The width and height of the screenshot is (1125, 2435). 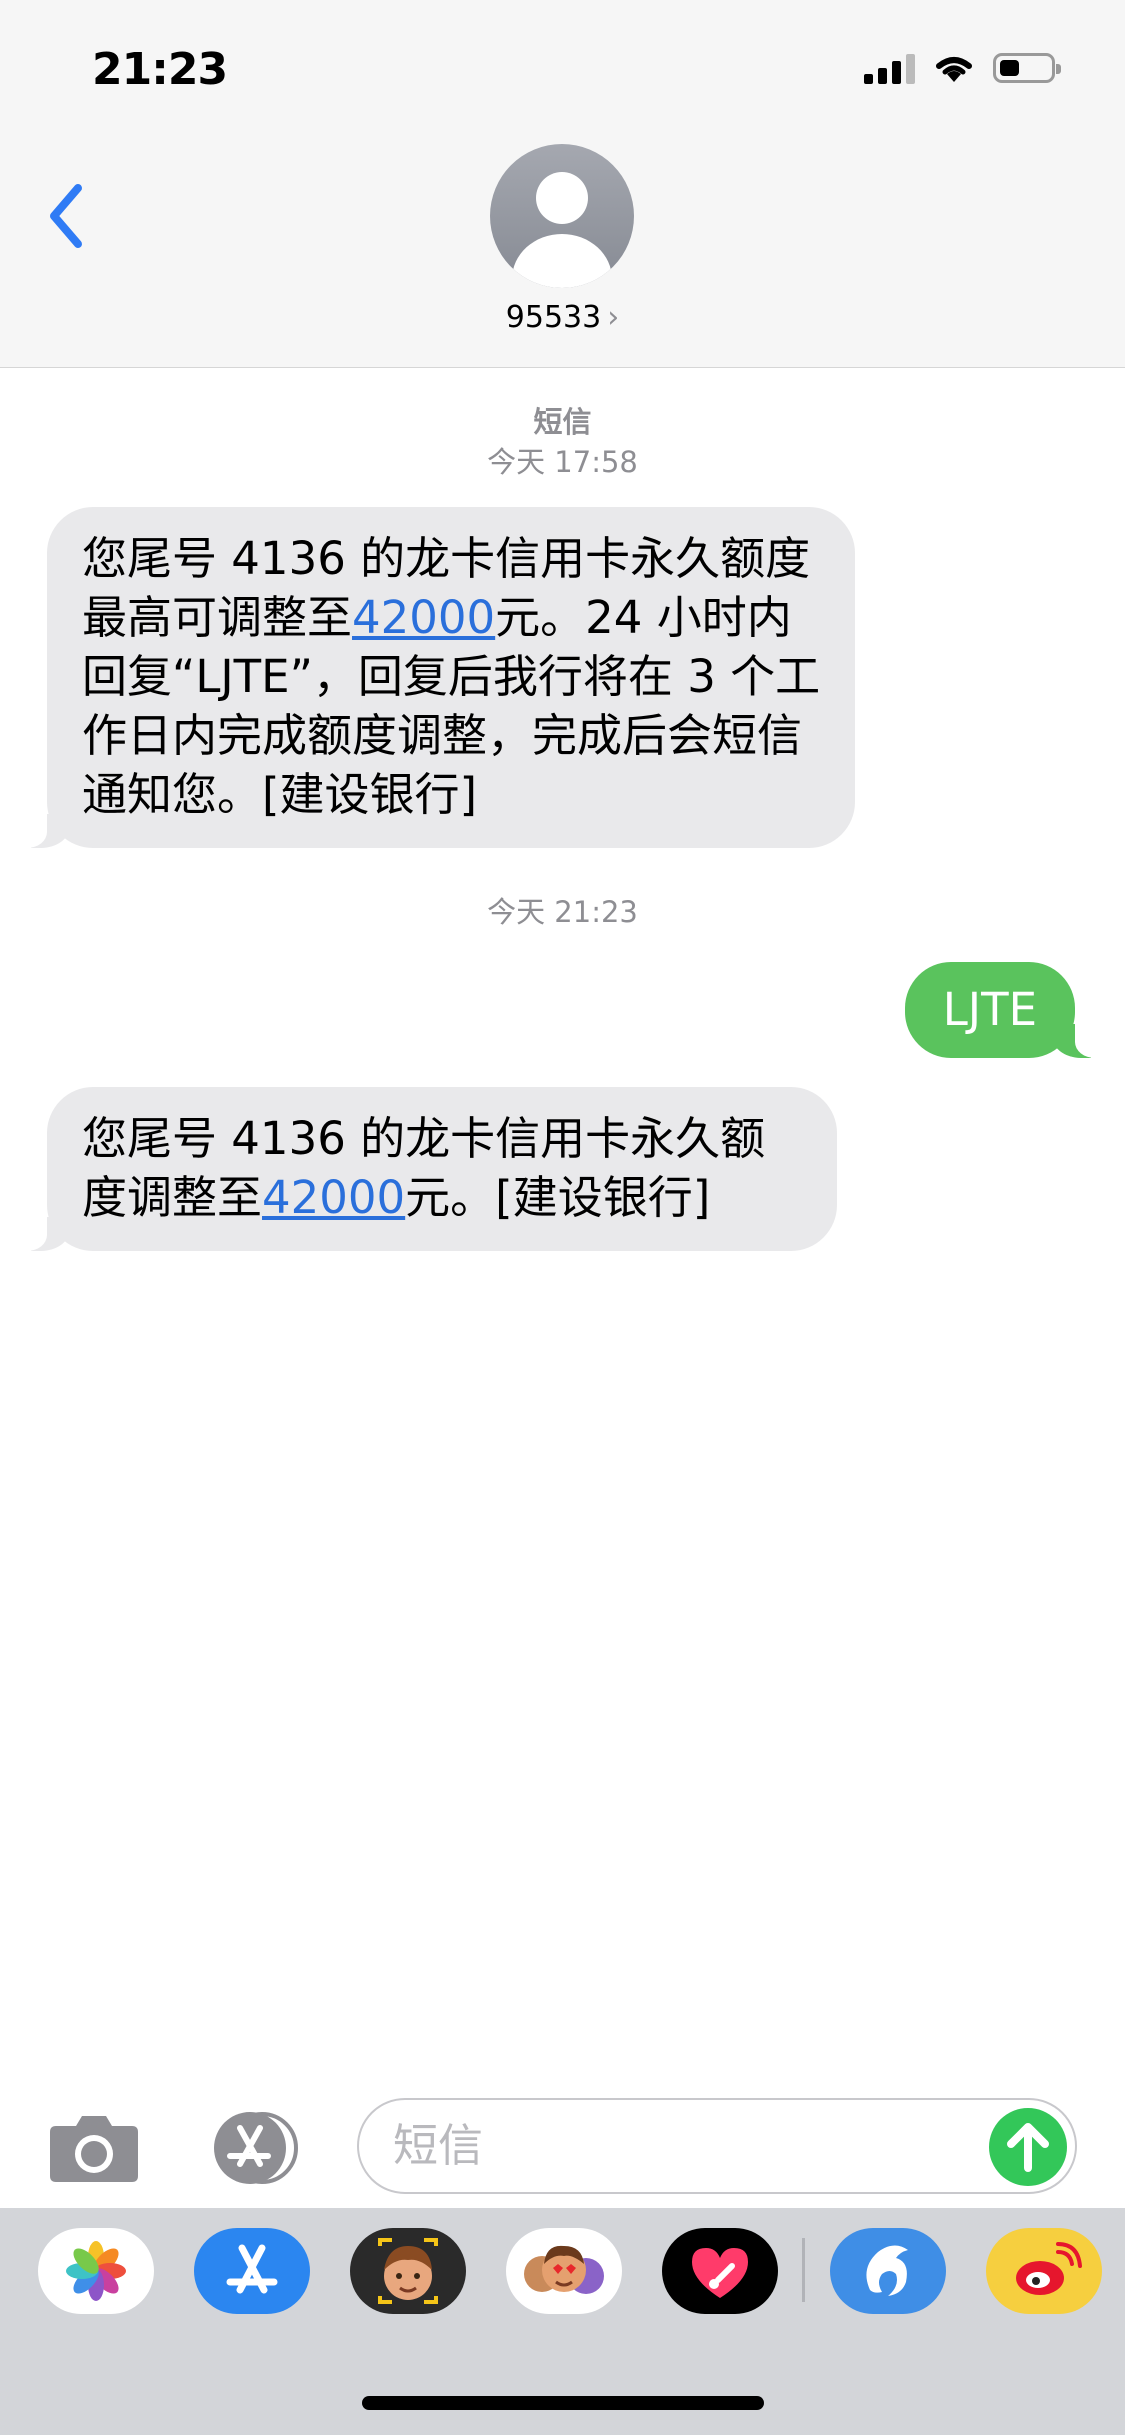 I want to click on message-input-placeholder: 短信, so click(x=438, y=2145).